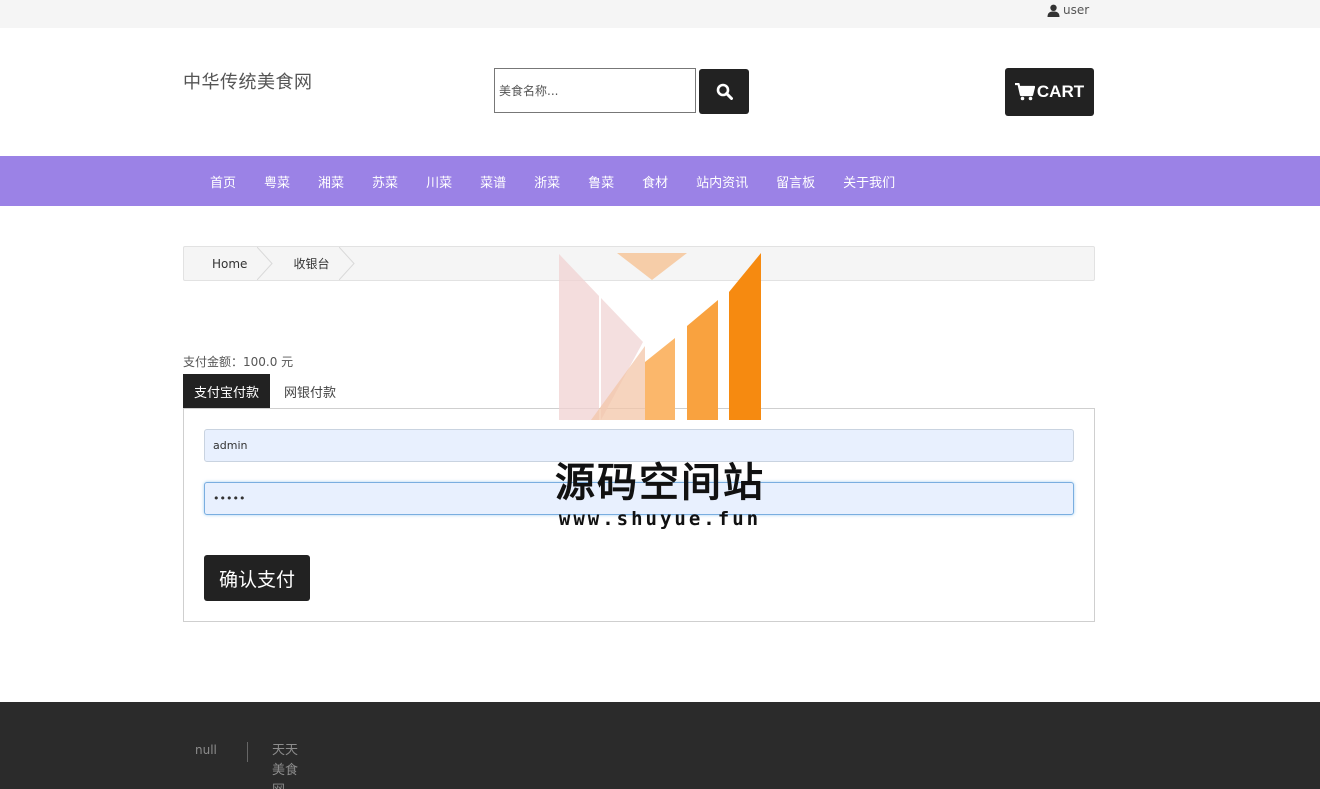  I want to click on footer-divider, so click(247, 752).